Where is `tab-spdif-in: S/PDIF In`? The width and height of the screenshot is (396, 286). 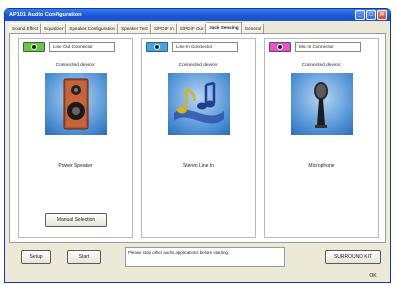 tab-spdif-in: S/PDIF In is located at coordinates (163, 28).